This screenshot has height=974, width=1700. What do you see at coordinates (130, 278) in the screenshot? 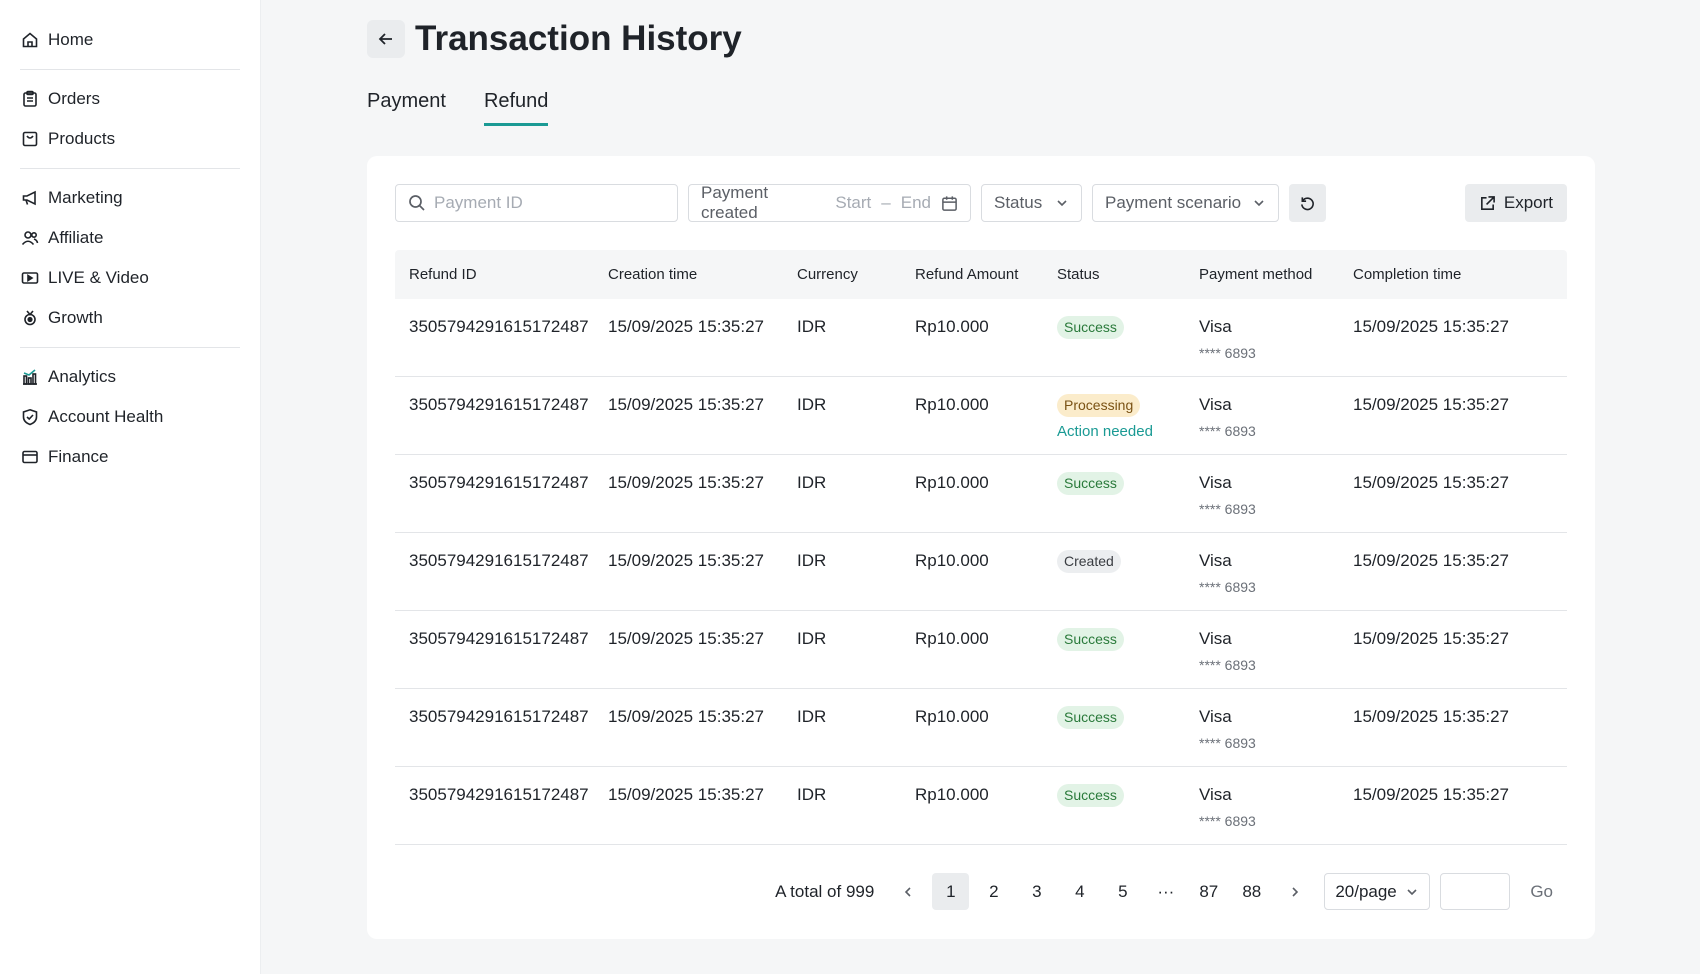
I see `sidebar-item-live-video: LIVE & Video` at bounding box center [130, 278].